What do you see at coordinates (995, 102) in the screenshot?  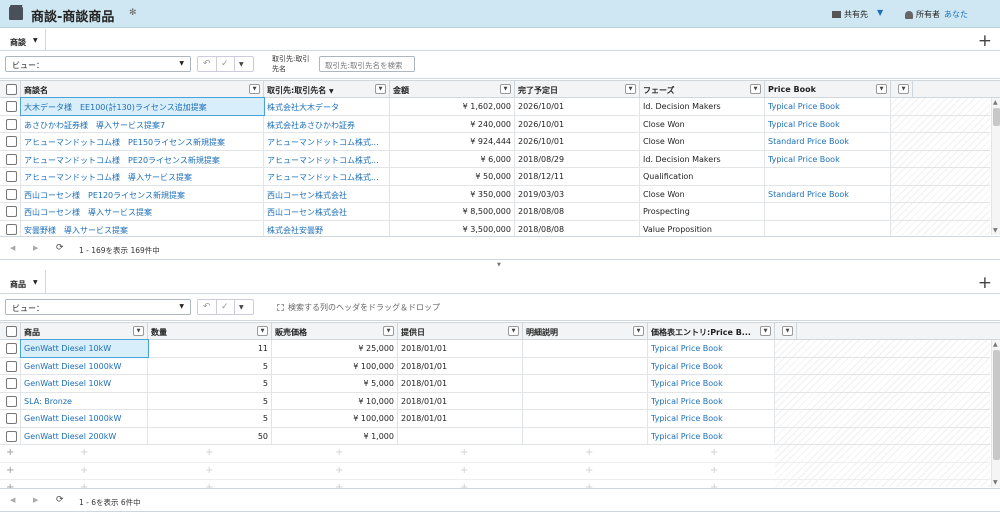 I see `scroll-up-icon: ▲` at bounding box center [995, 102].